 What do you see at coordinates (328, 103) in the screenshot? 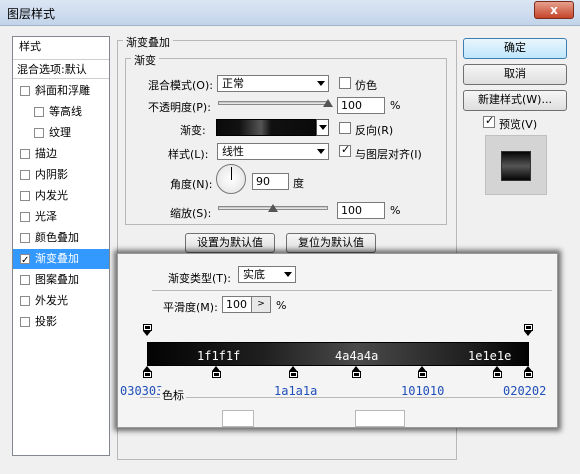
I see `opacity-slider-thumb` at bounding box center [328, 103].